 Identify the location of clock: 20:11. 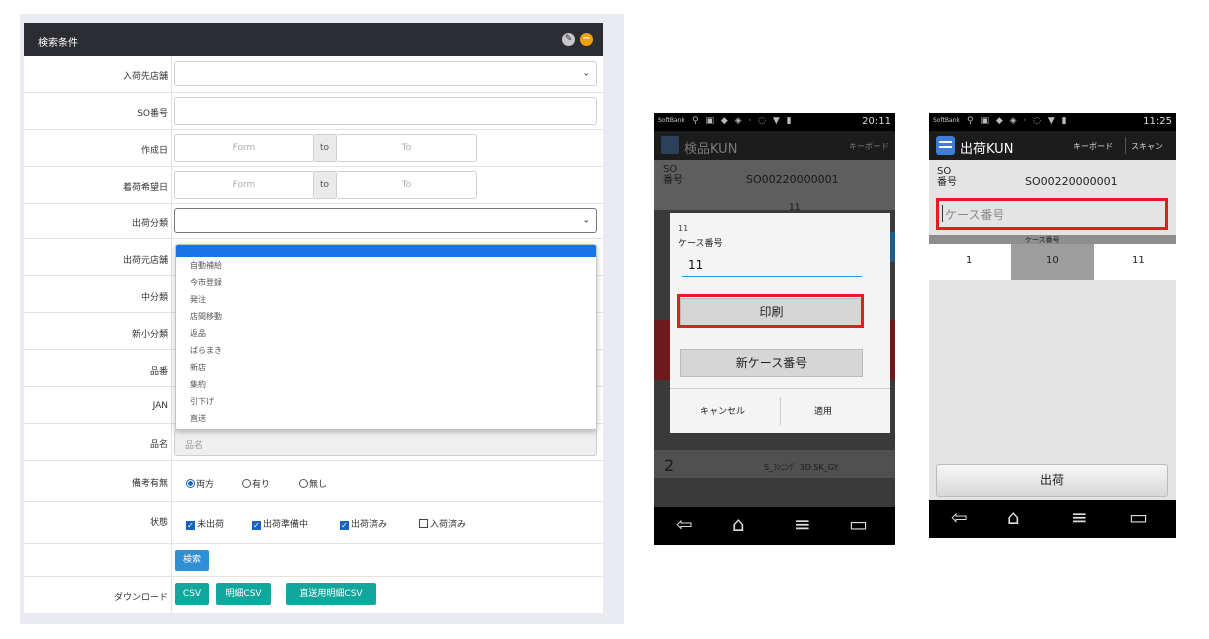
(876, 121).